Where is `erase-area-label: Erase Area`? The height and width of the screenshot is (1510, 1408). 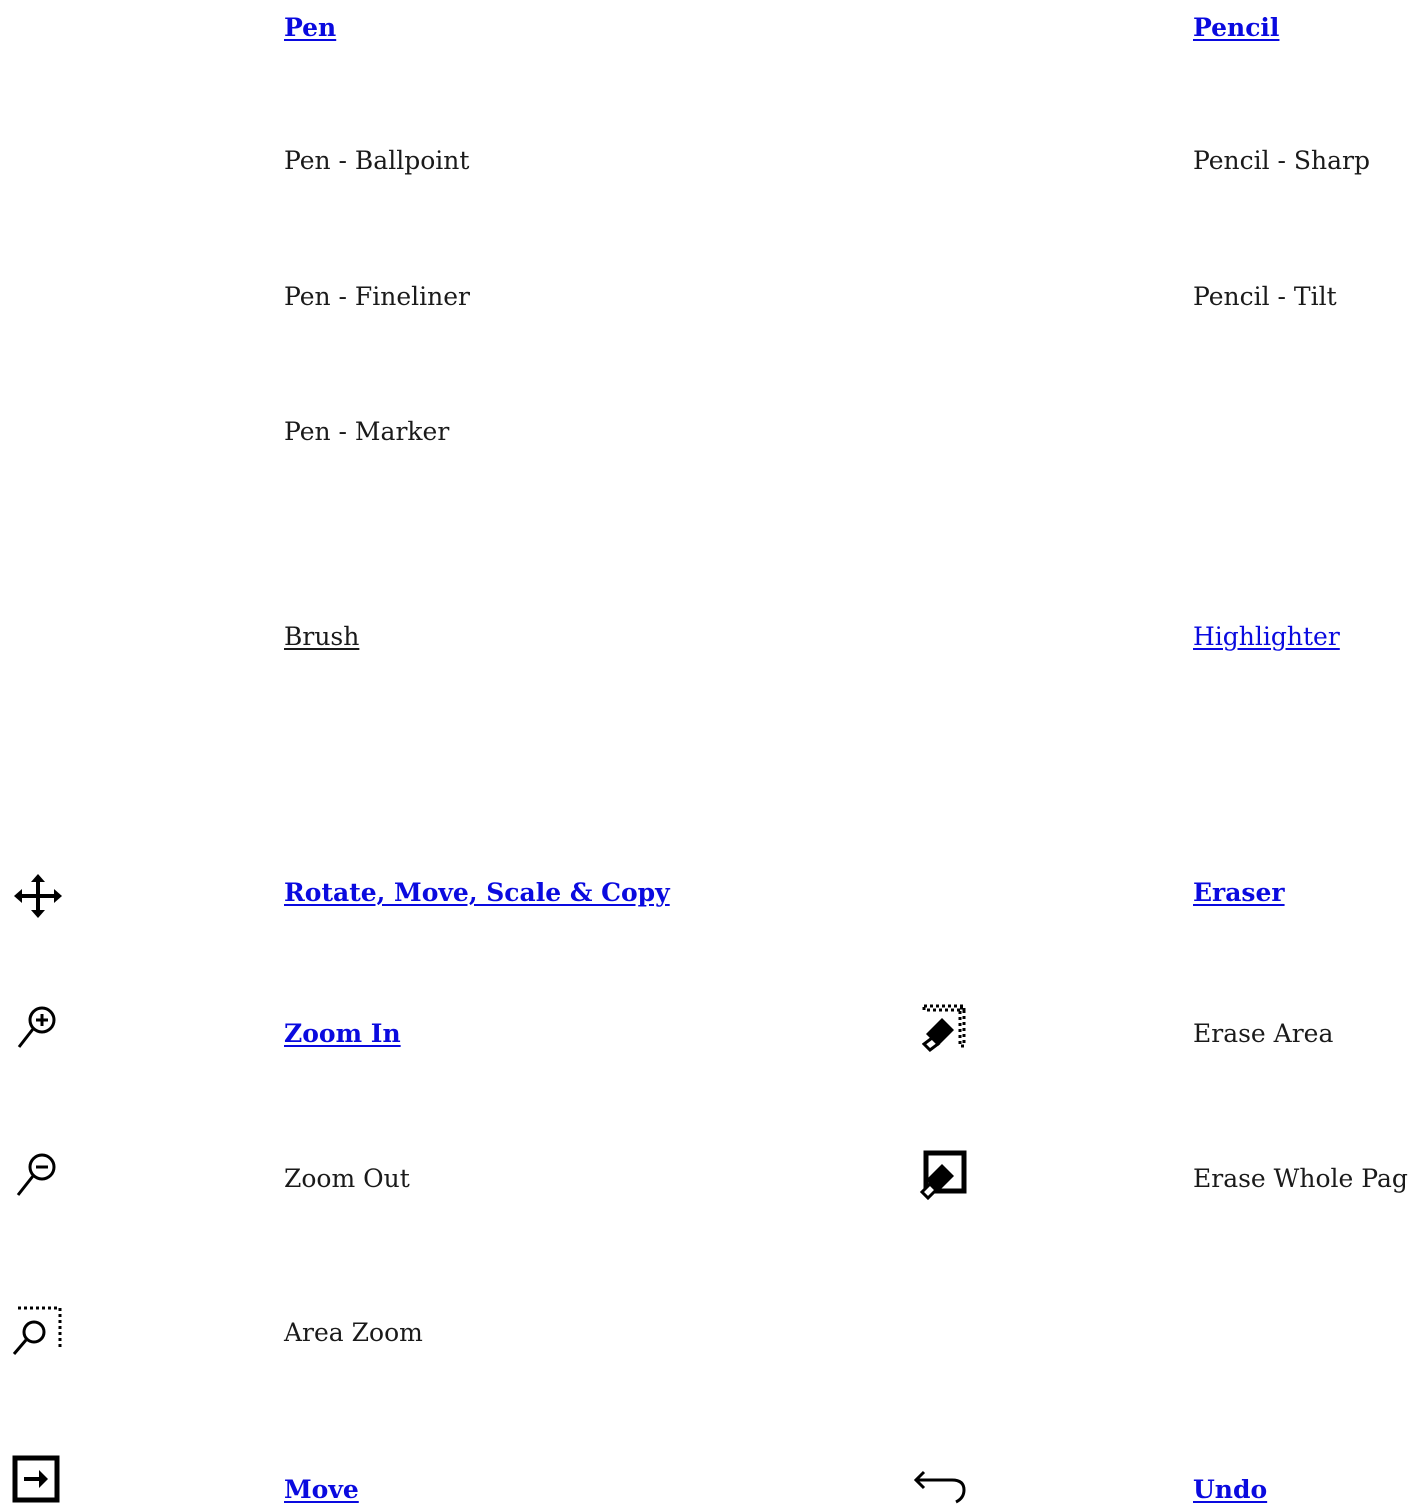 erase-area-label: Erase Area is located at coordinates (1263, 1033).